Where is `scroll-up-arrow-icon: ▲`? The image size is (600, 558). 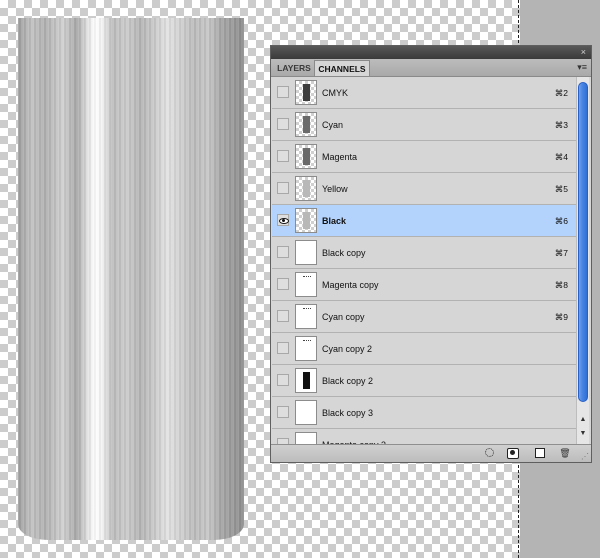 scroll-up-arrow-icon: ▲ is located at coordinates (583, 420).